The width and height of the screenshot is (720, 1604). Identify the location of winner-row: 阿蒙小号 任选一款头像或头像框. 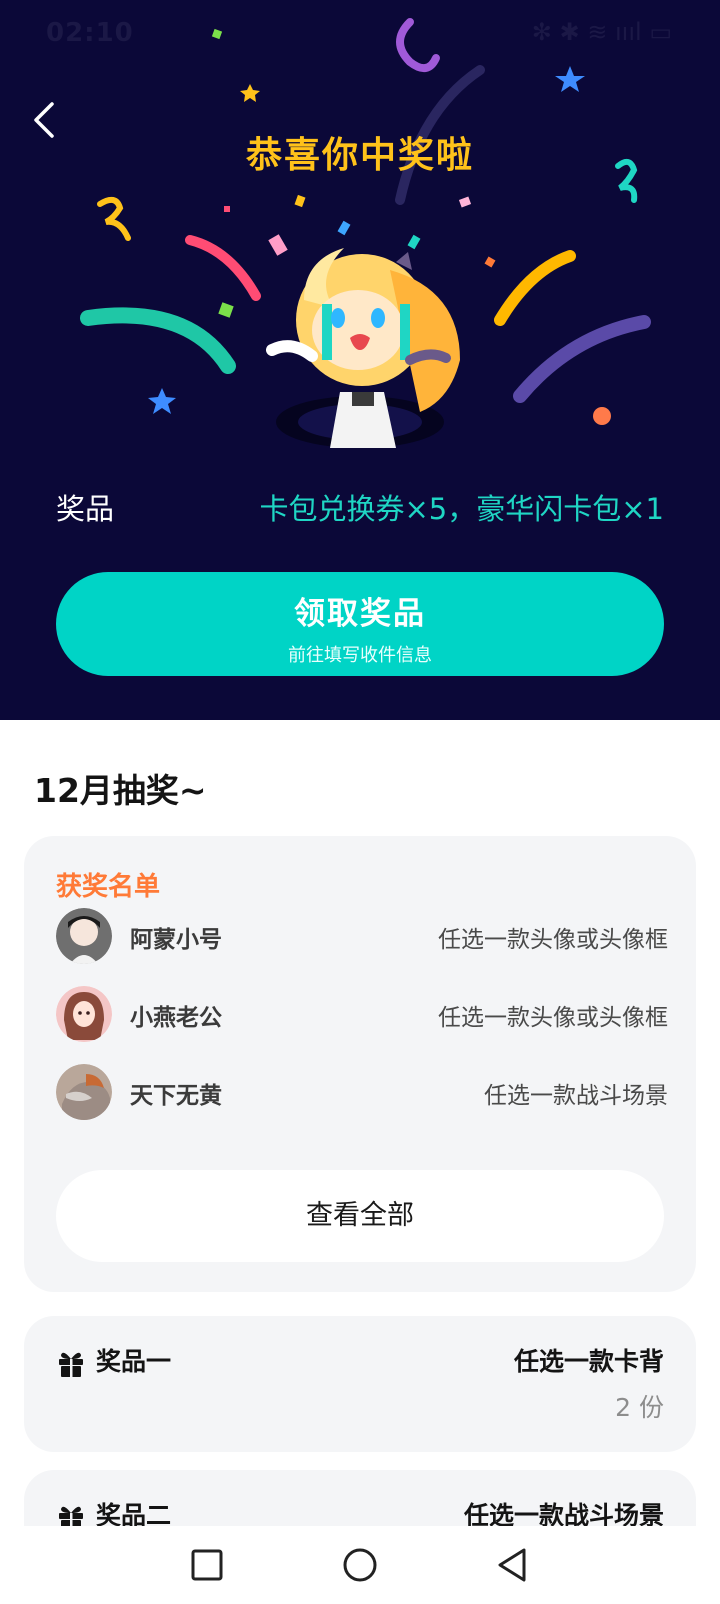
(362, 937).